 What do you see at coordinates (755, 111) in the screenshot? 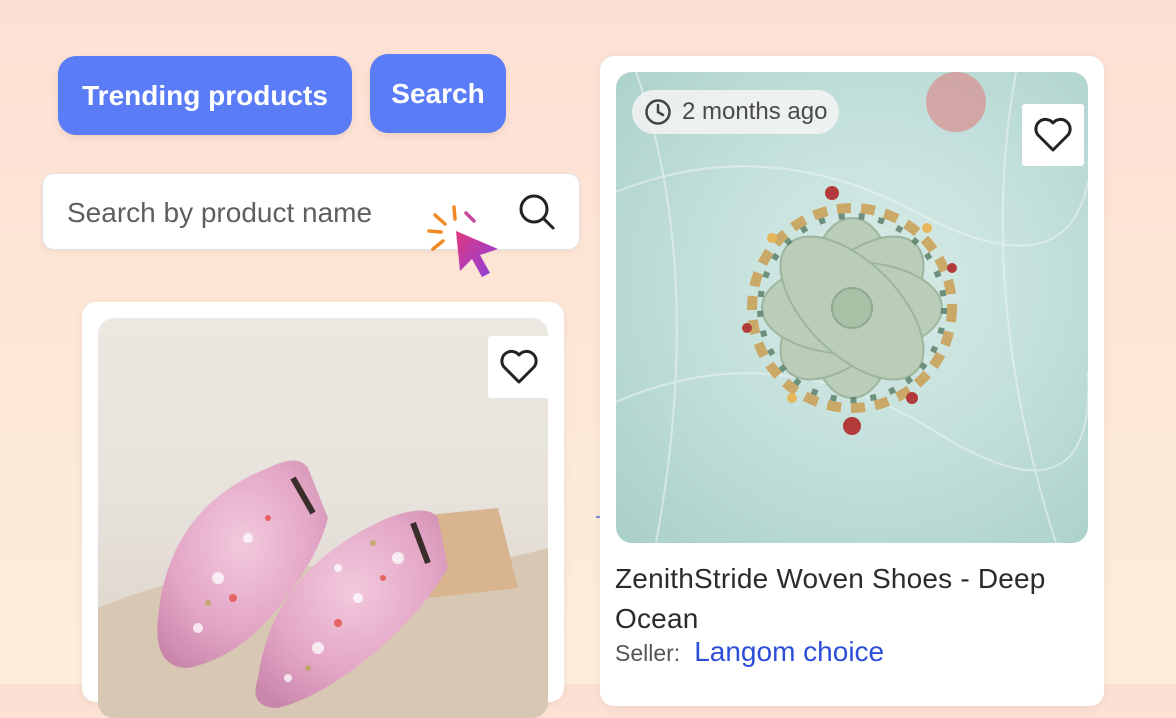
I see `posted-time-label: 2 months ago` at bounding box center [755, 111].